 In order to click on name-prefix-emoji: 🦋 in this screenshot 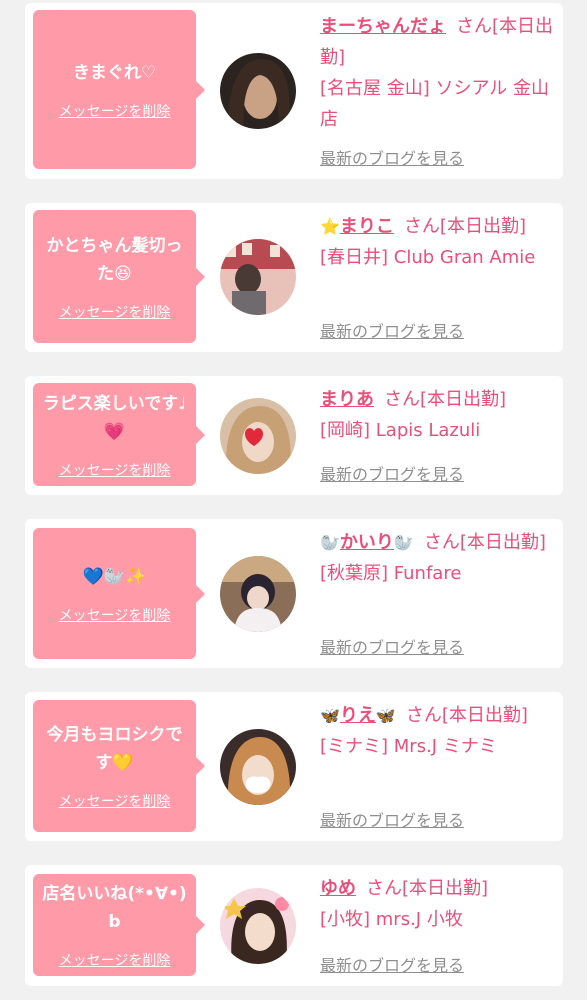, I will do `click(330, 715)`.